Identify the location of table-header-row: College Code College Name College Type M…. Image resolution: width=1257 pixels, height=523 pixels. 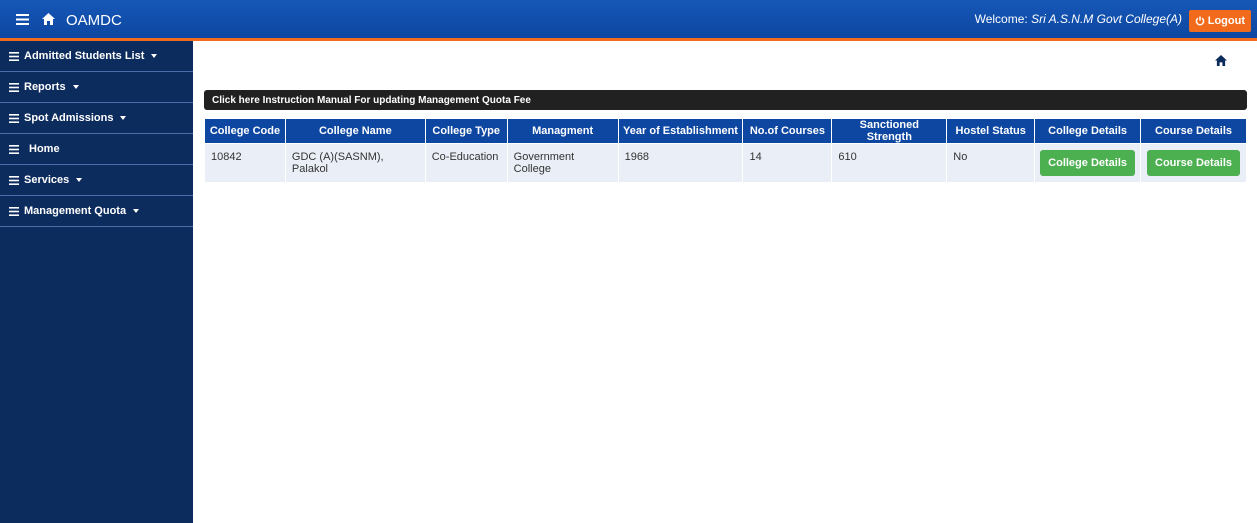
(725, 131).